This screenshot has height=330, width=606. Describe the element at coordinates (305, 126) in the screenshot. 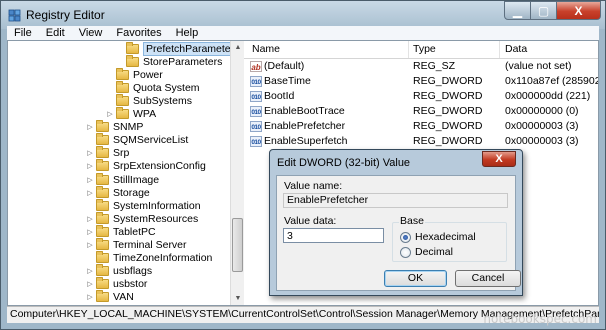

I see `value-name: EnablePrefetcher` at that location.